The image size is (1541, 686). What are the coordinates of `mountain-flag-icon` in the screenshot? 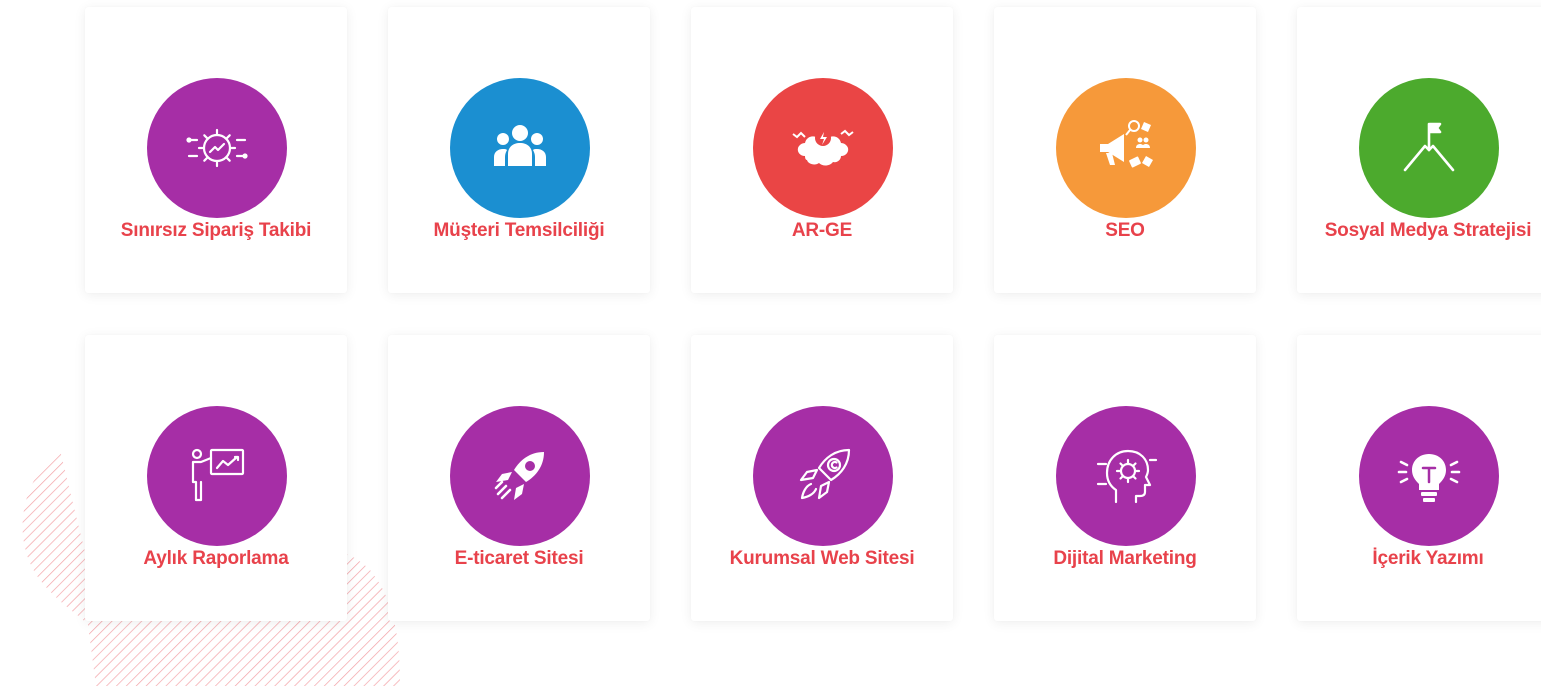 It's located at (1429, 147).